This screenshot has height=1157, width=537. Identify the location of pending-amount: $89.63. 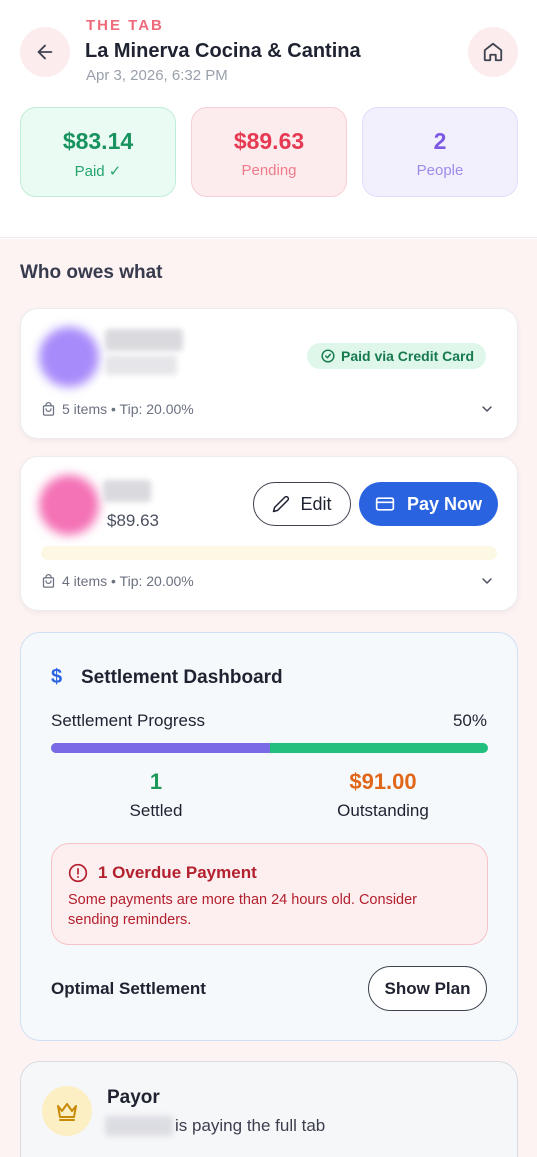
(269, 141).